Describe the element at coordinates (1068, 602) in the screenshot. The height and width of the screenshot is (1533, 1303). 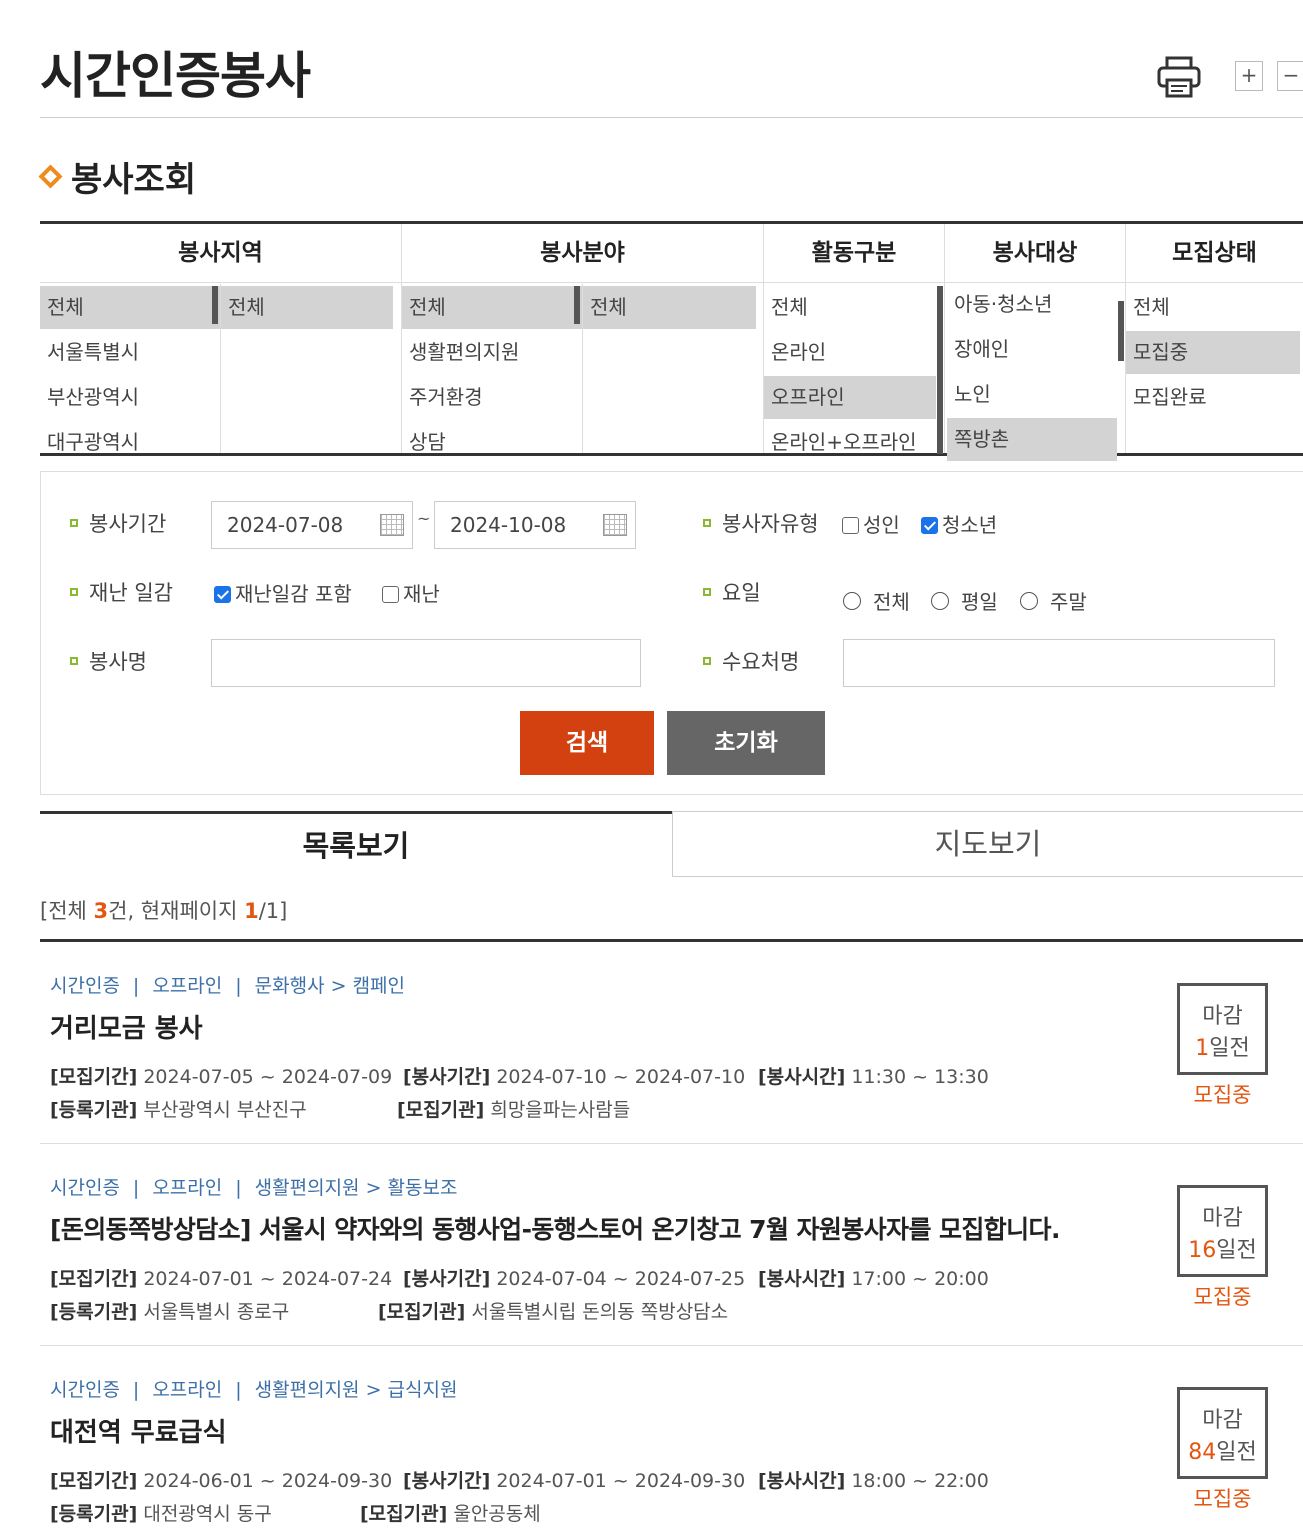
I see `day-weekend-label: 주말` at that location.